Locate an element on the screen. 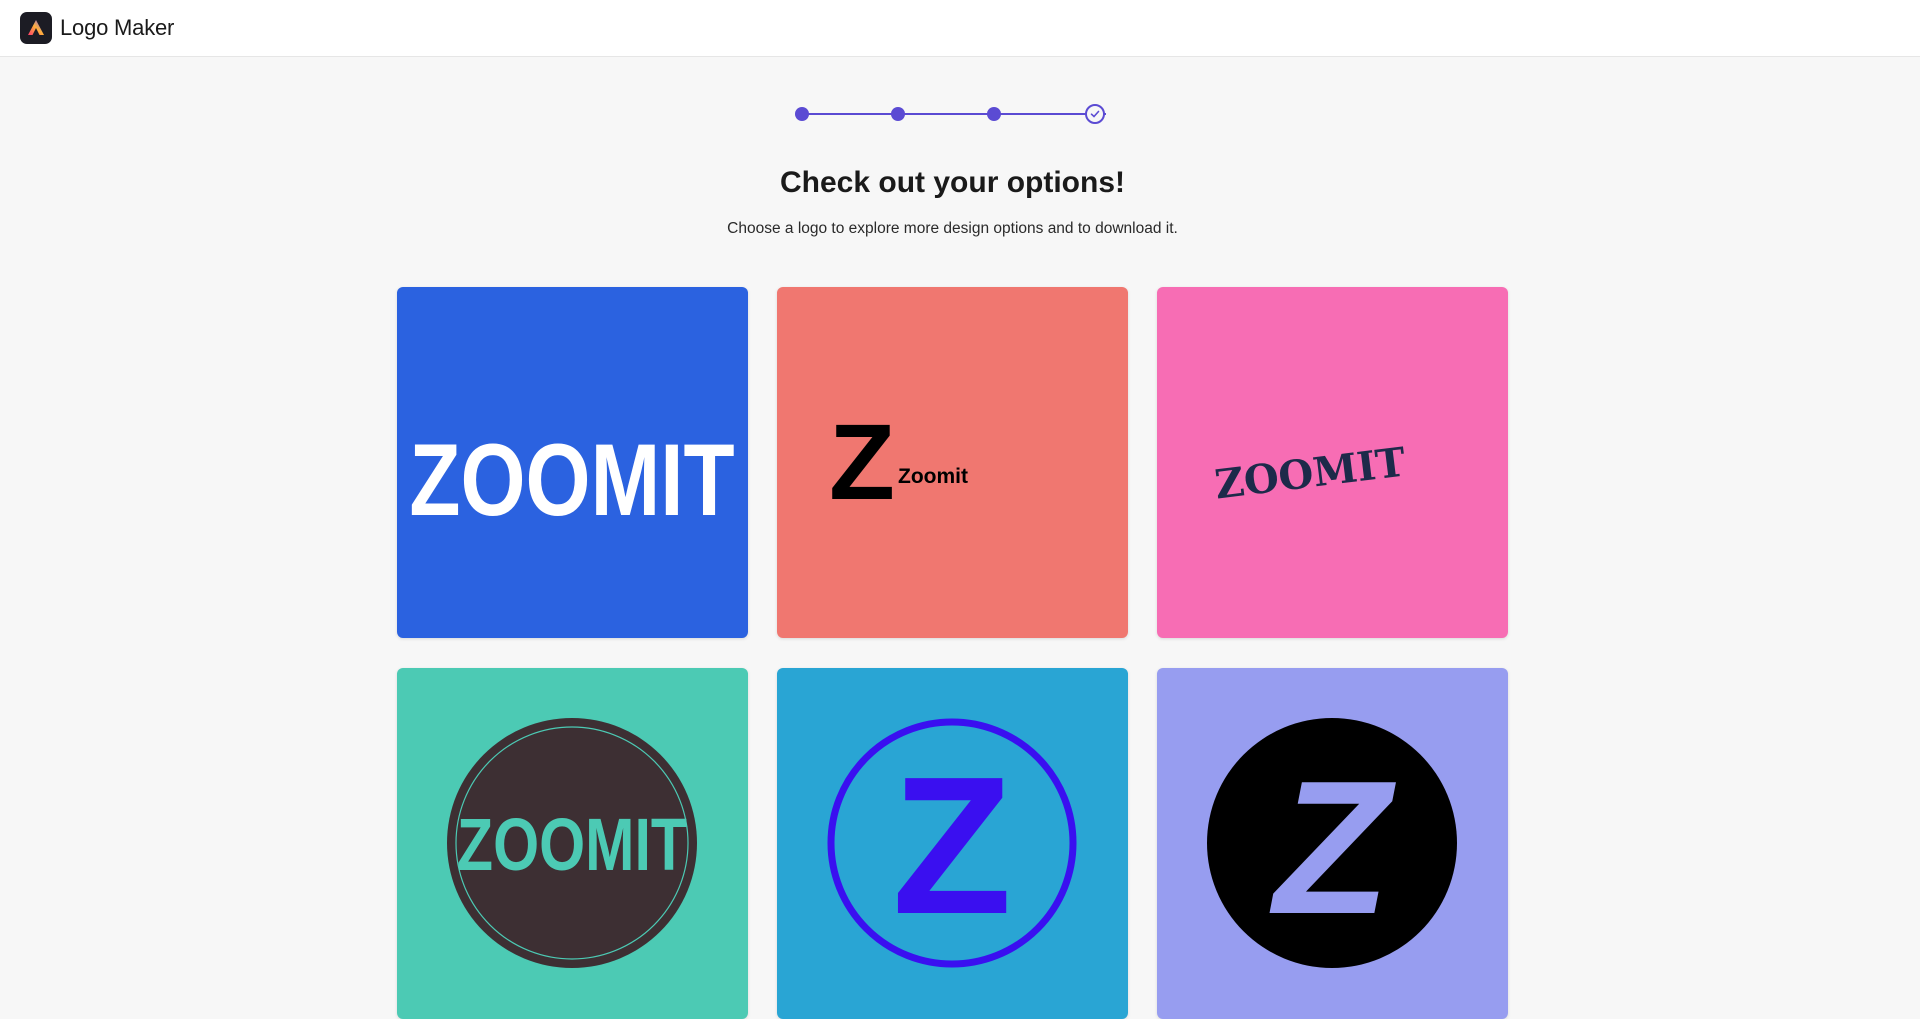 Image resolution: width=1920 pixels, height=1019 pixels. logo-3-artwork: ZOOMIT is located at coordinates (1310, 473).